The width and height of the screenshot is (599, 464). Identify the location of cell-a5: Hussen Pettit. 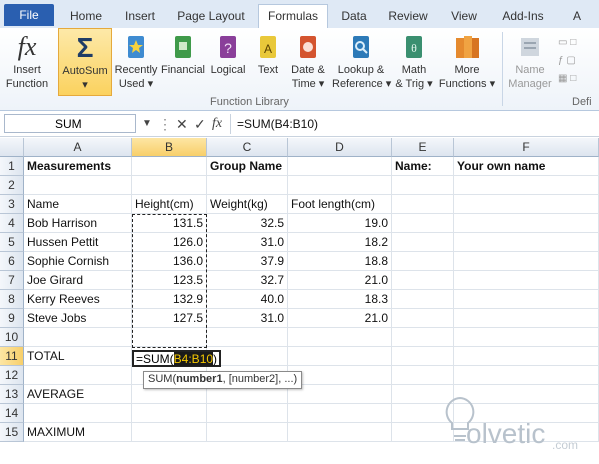
(78, 242).